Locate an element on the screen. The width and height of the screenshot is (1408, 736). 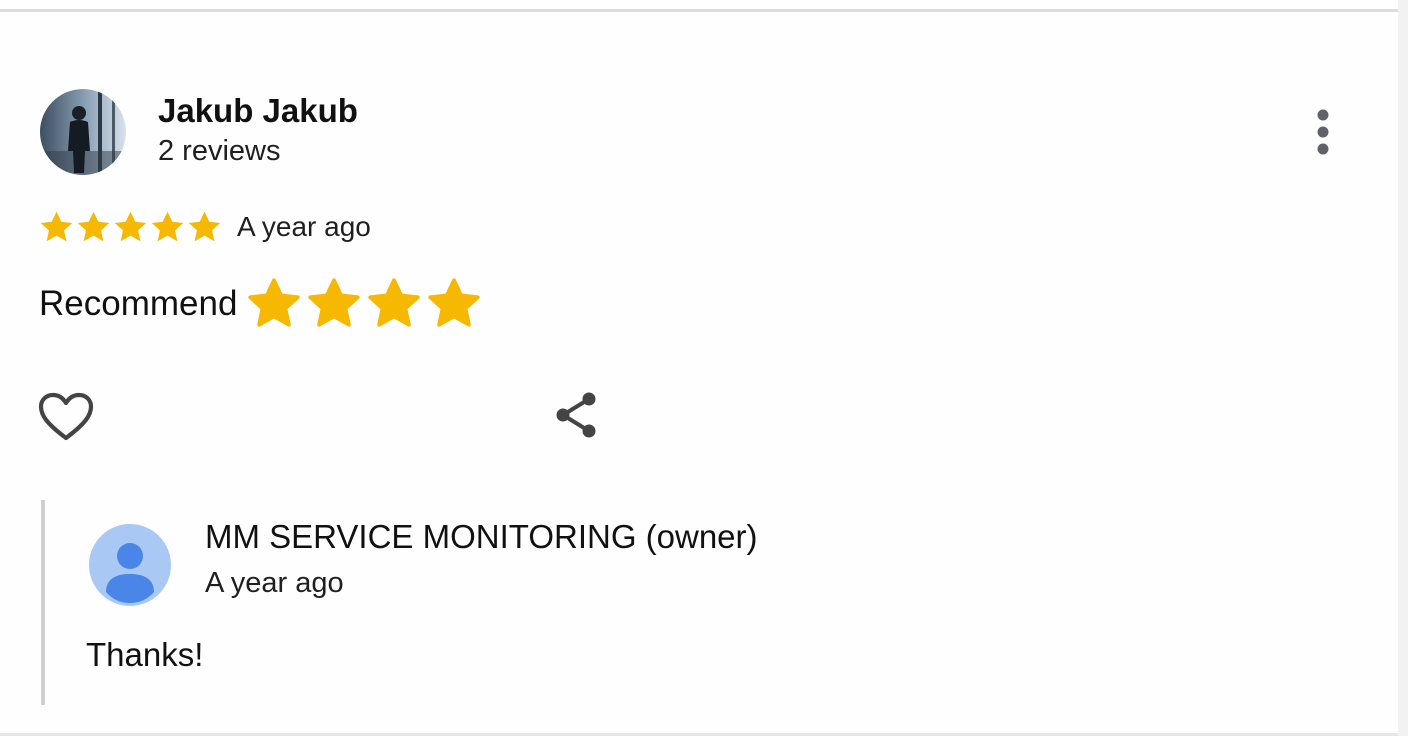
review-time: A year ago is located at coordinates (304, 226).